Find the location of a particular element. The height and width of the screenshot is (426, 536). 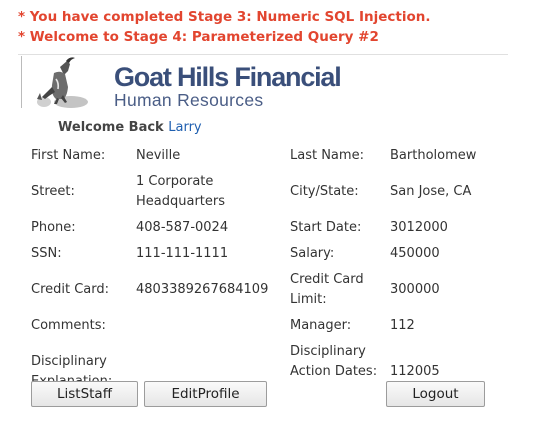

credit-limit-label: Credit Card Limit: is located at coordinates (327, 289).